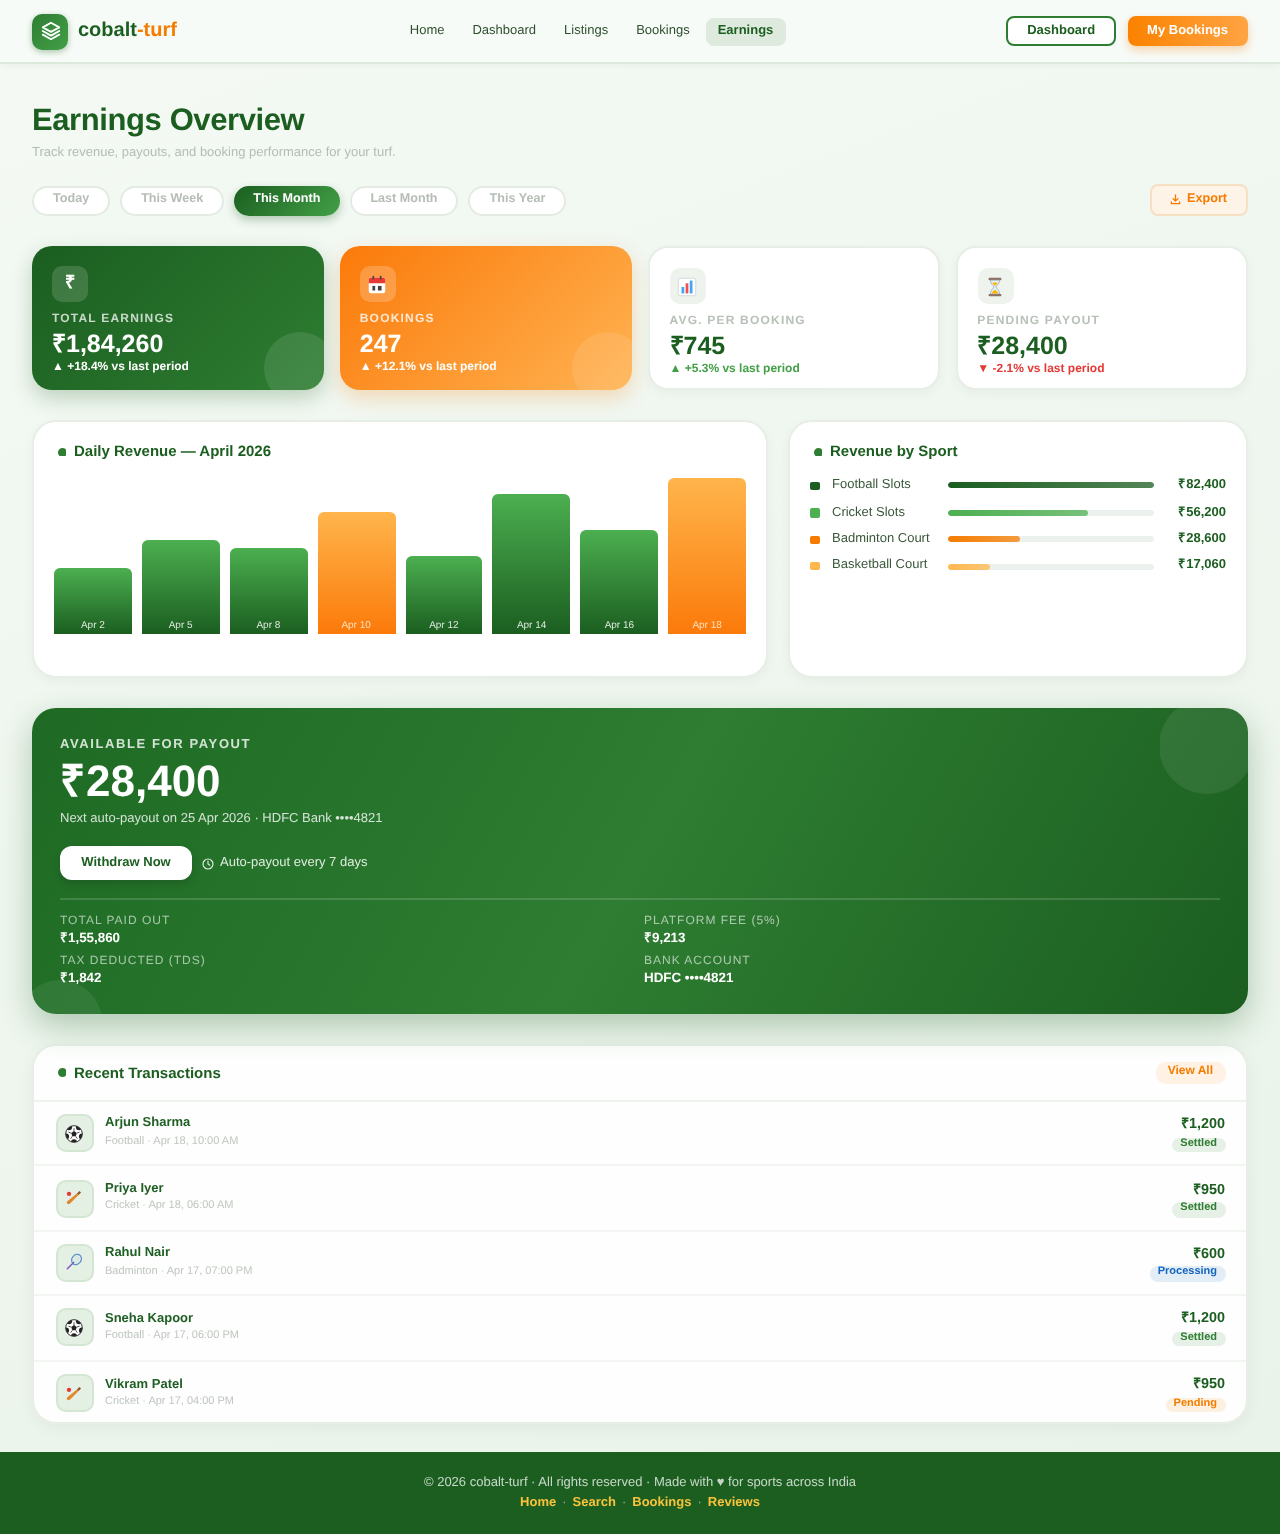 The height and width of the screenshot is (1534, 1280). I want to click on stat-value: ₹28,400, so click(1023, 346).